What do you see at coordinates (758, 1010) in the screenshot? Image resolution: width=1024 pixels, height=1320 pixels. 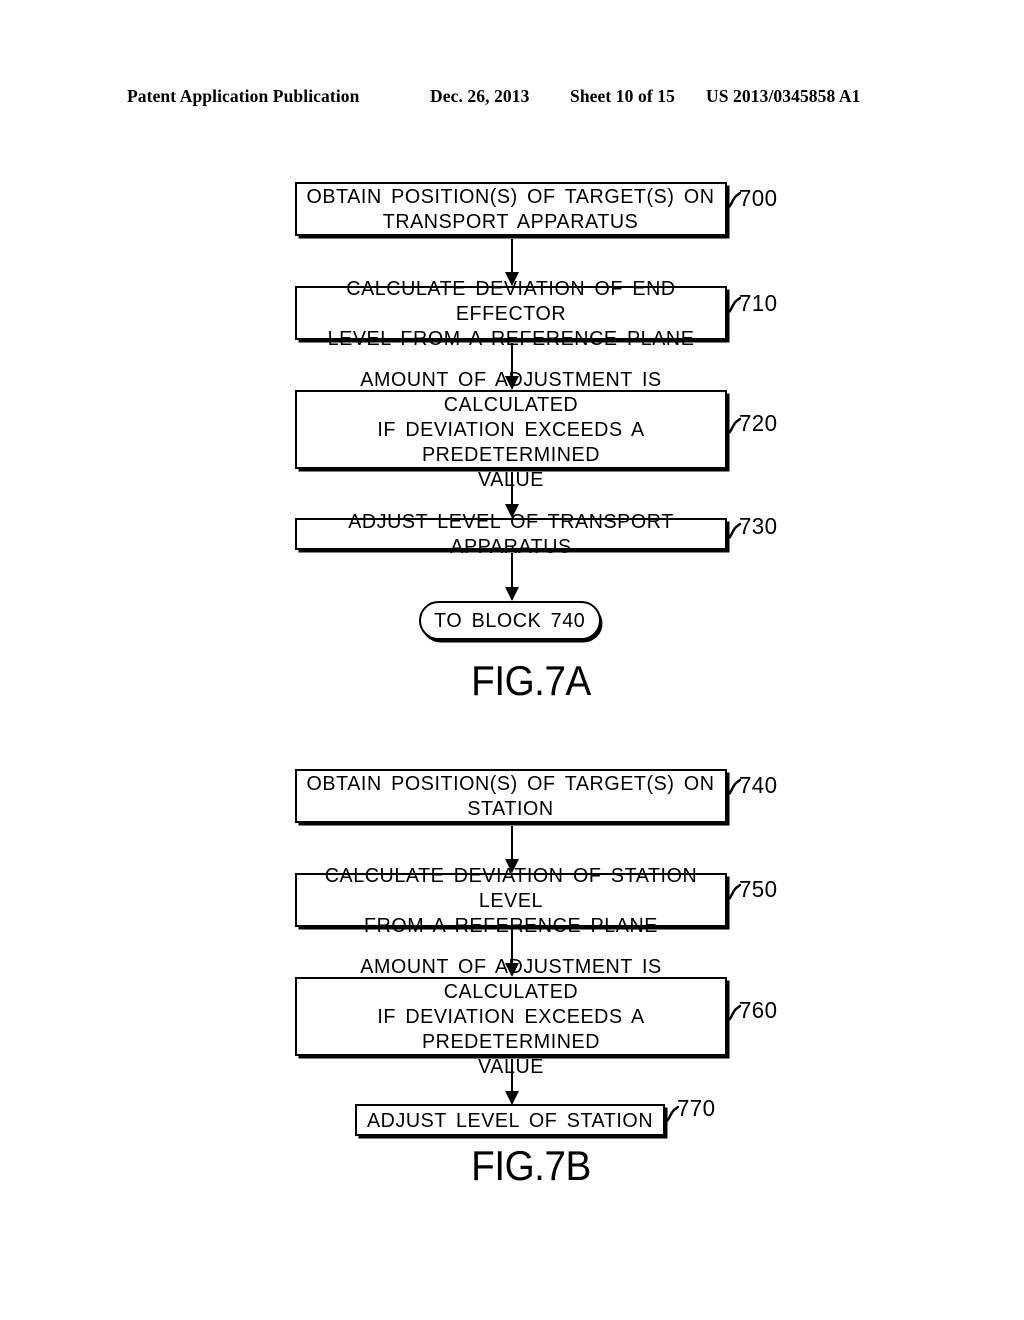 I see `reference-numeral-760: 760` at bounding box center [758, 1010].